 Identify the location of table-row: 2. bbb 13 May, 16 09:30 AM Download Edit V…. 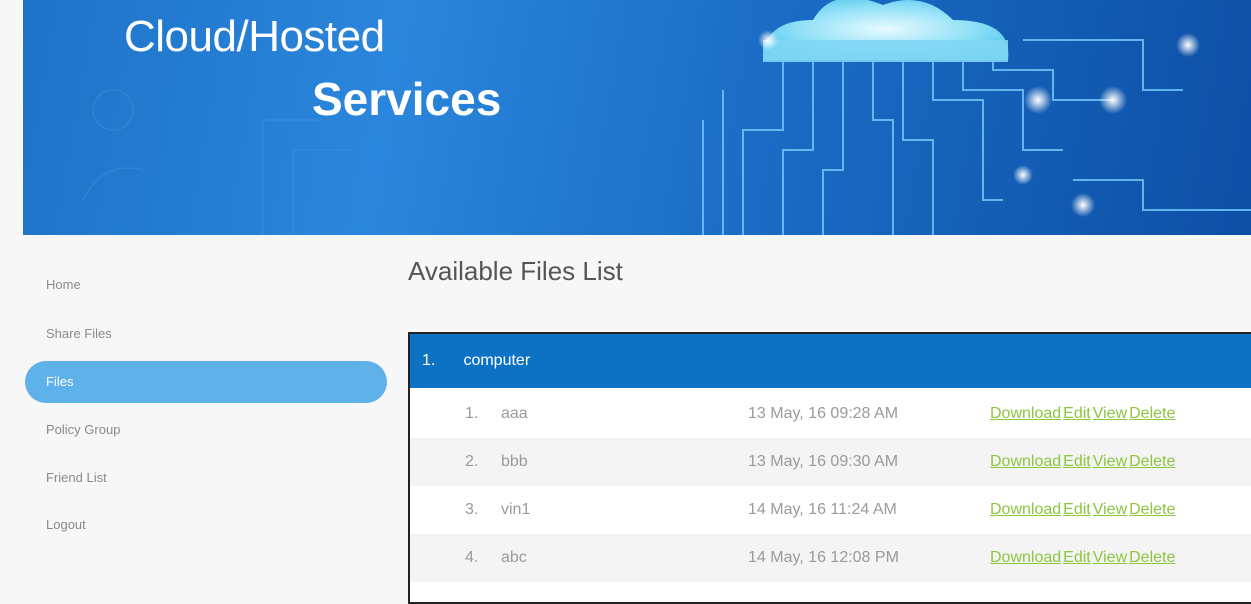
(830, 462).